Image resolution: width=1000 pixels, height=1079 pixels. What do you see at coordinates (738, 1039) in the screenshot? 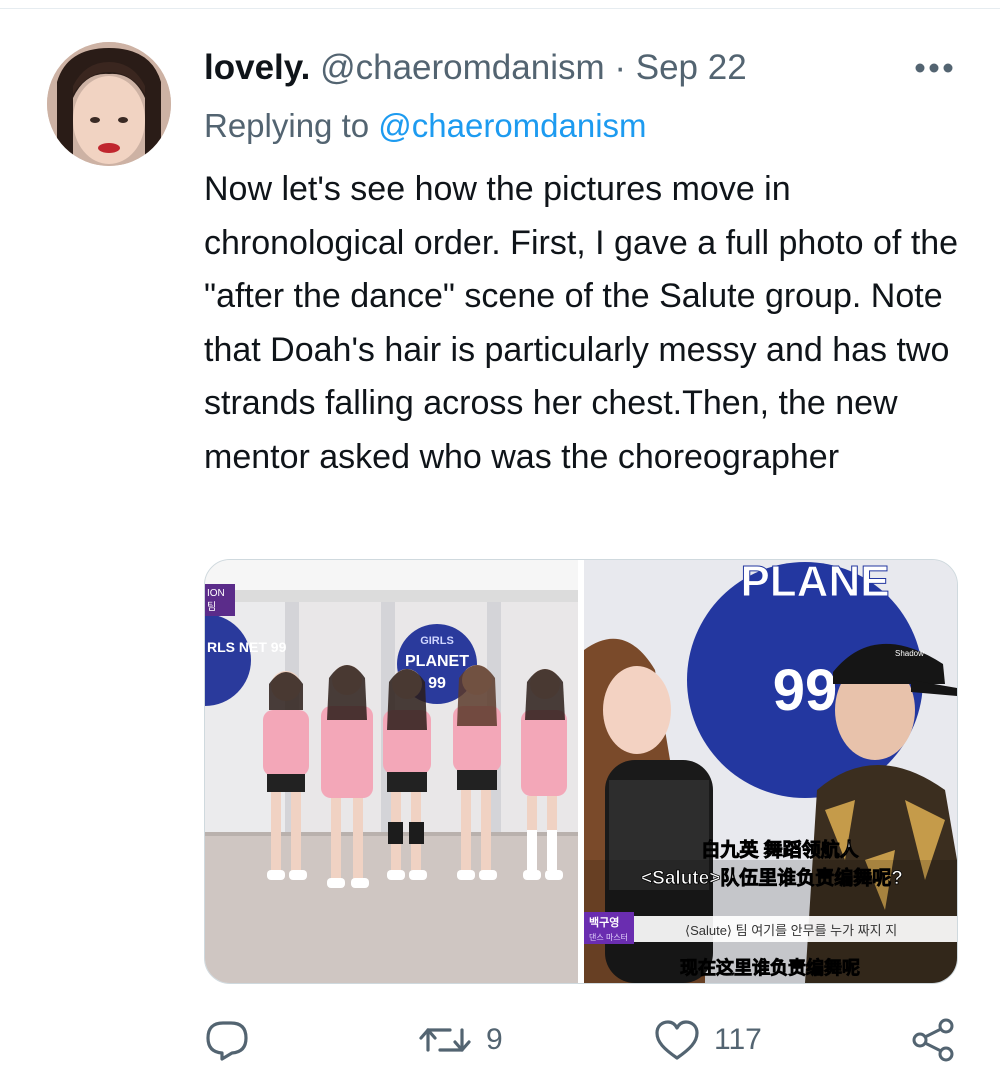
I see `like-count: 117` at bounding box center [738, 1039].